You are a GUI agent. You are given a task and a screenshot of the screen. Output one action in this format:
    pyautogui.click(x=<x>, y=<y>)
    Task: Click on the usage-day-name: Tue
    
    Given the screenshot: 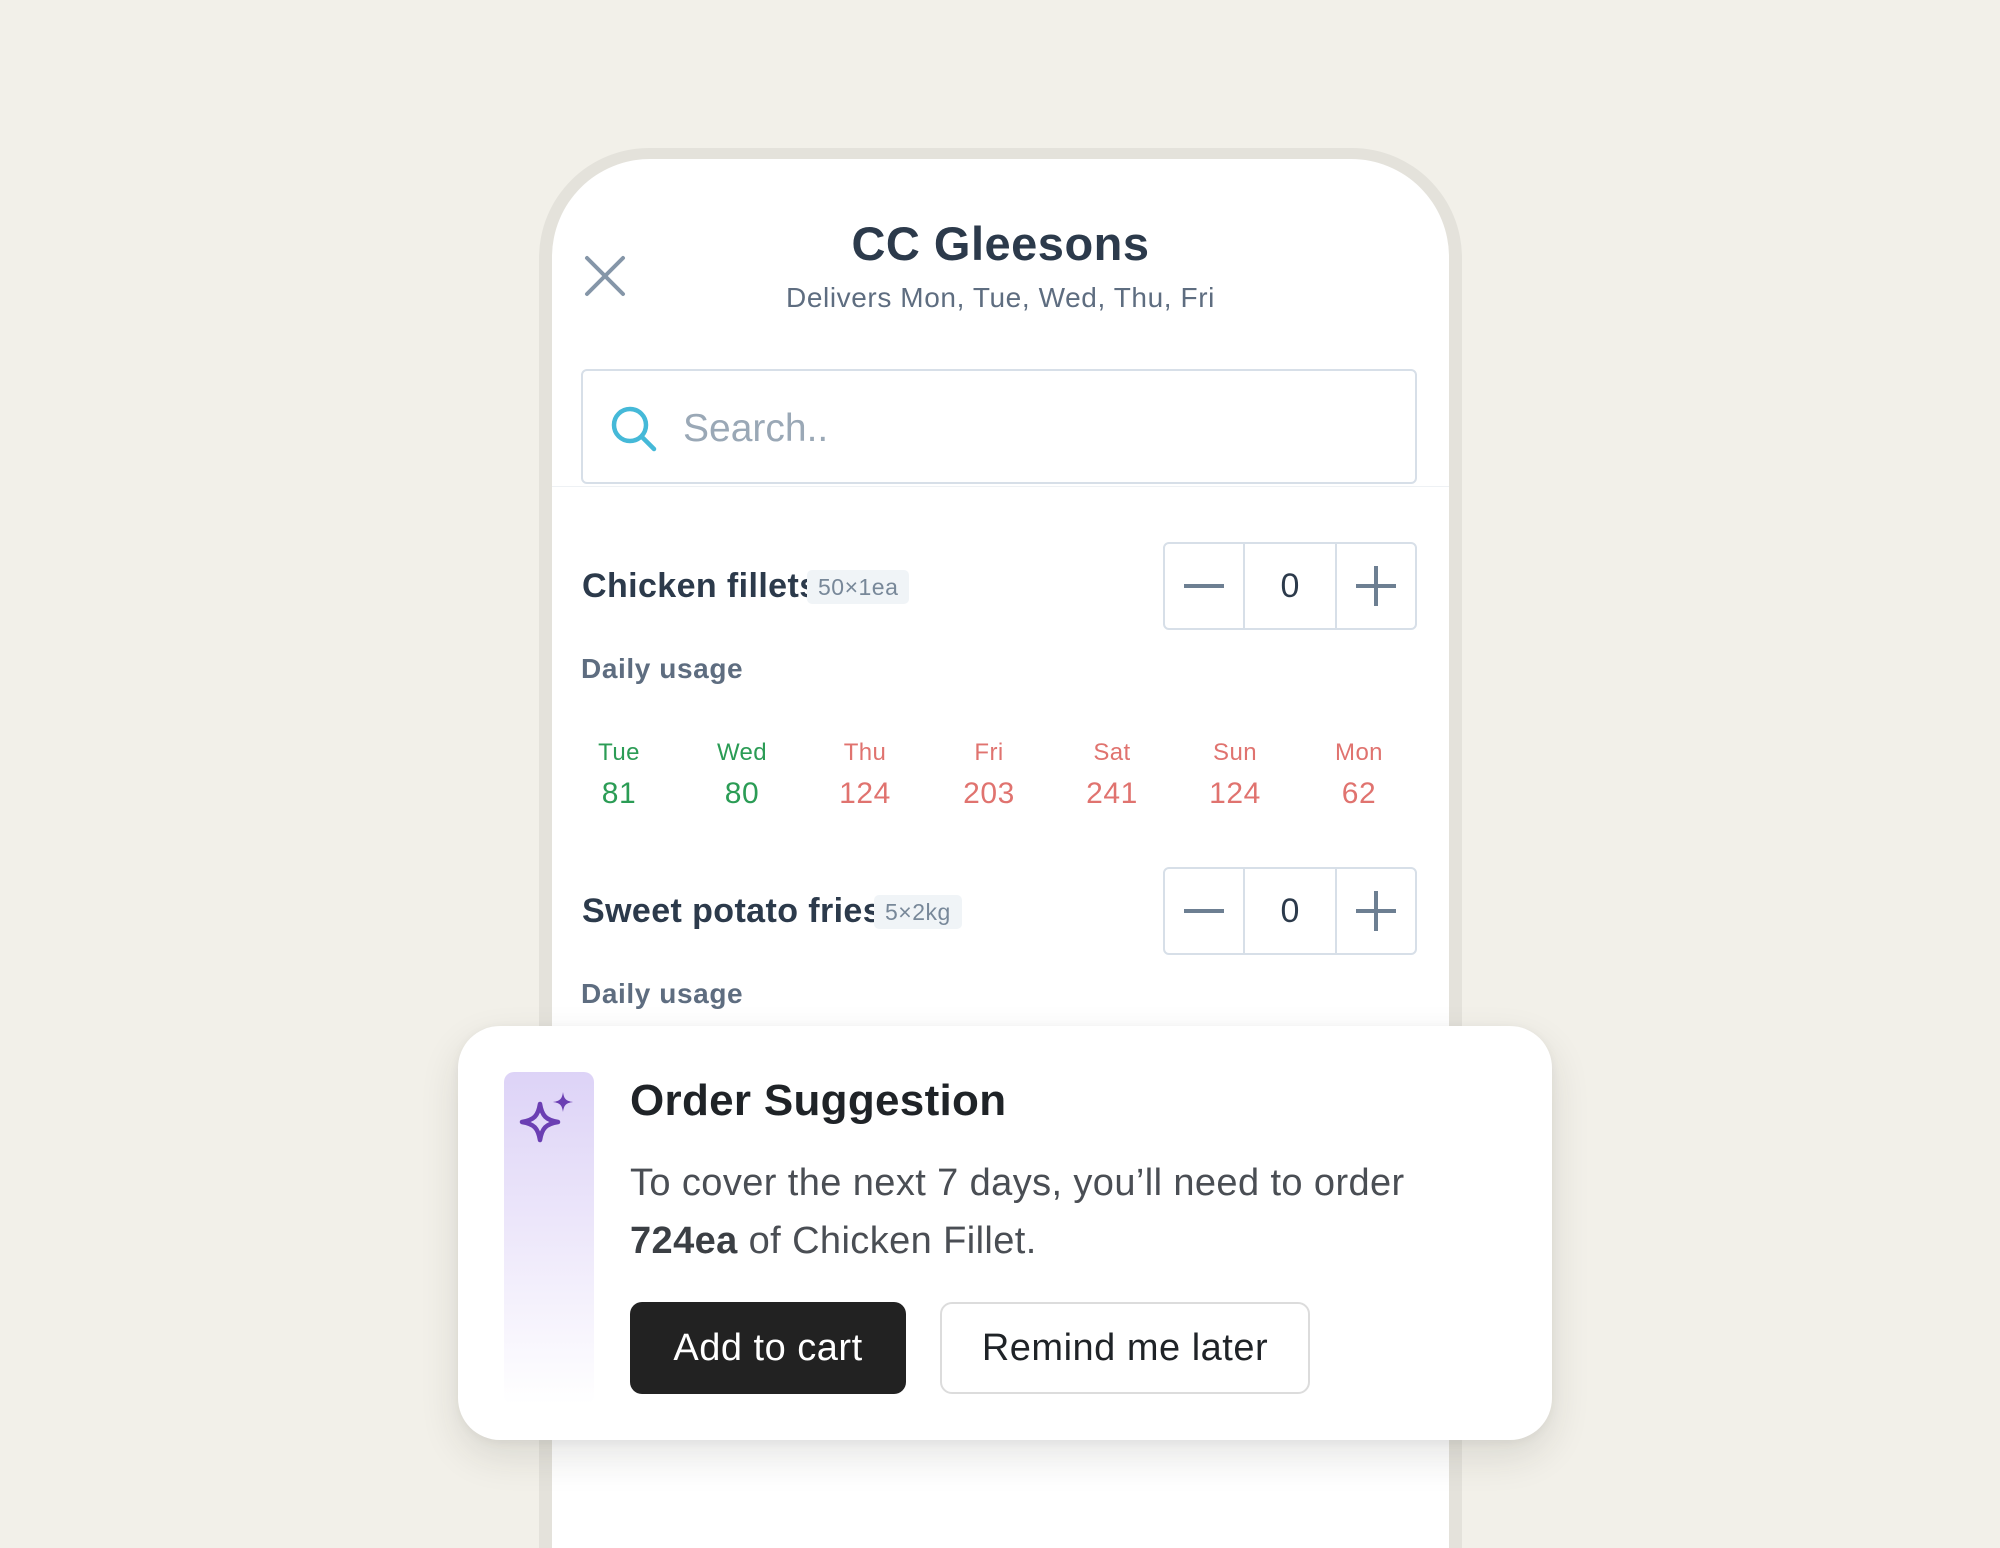 What is the action you would take?
    pyautogui.click(x=619, y=752)
    